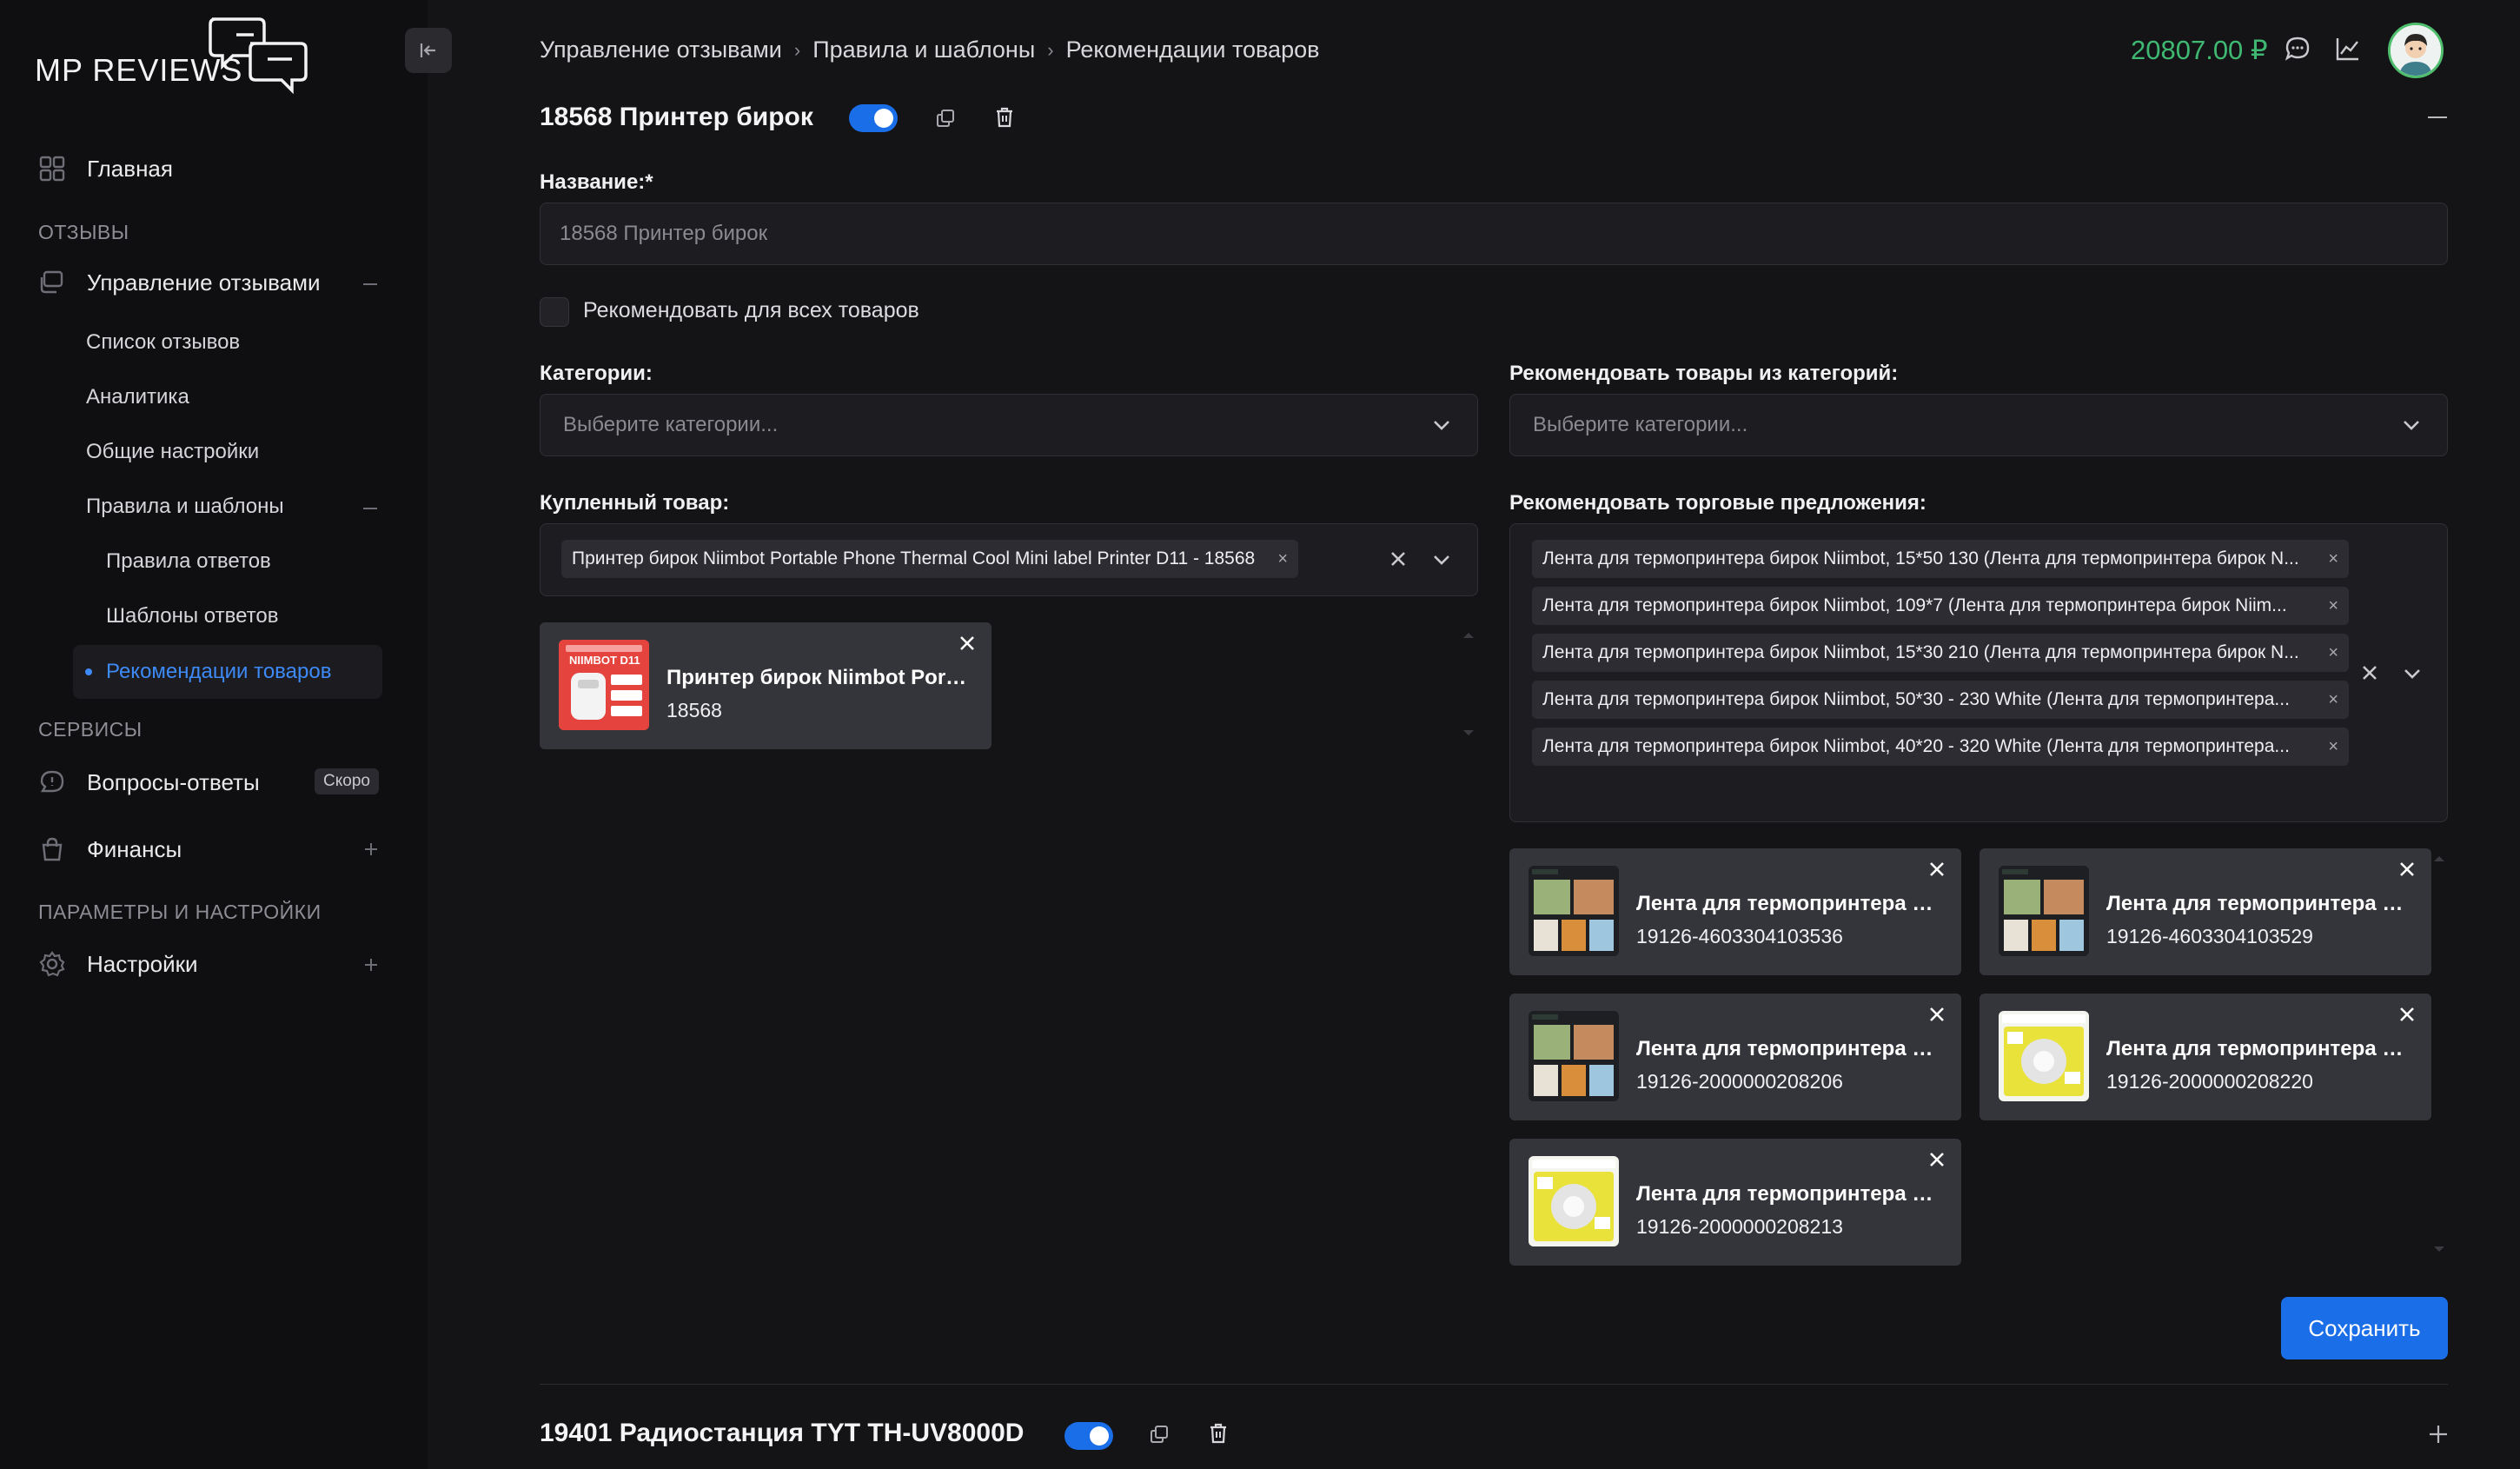 This screenshot has height=1469, width=2520. Describe the element at coordinates (347, 781) in the screenshot. I see `soon-badge: Скоро` at that location.